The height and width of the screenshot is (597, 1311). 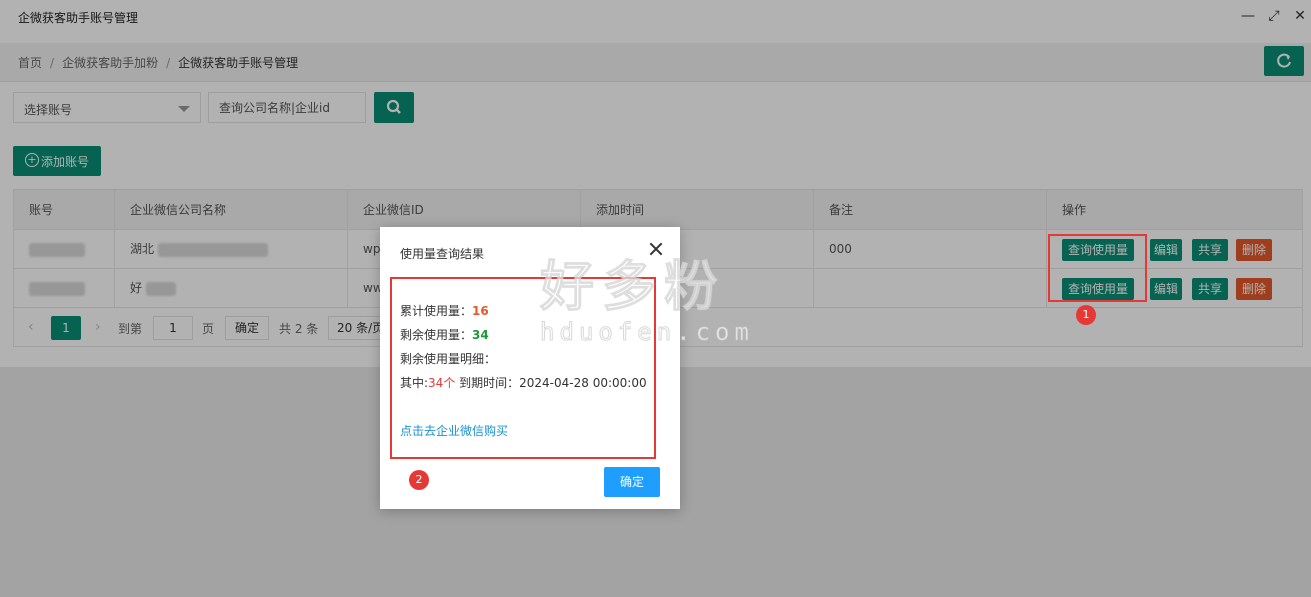 What do you see at coordinates (647, 332) in the screenshot?
I see `watermark-en: hduofen.com` at bounding box center [647, 332].